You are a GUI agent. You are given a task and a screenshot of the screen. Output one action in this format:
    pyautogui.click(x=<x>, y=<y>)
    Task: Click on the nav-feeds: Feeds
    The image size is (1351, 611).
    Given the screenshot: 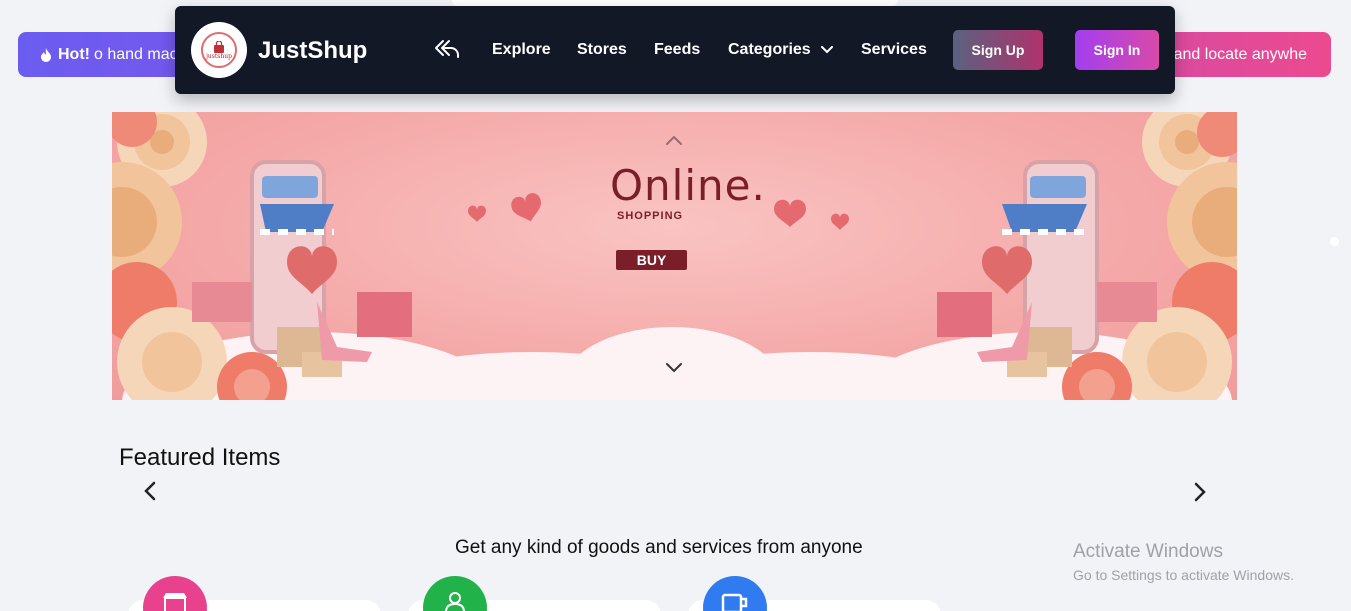 What is the action you would take?
    pyautogui.click(x=677, y=50)
    